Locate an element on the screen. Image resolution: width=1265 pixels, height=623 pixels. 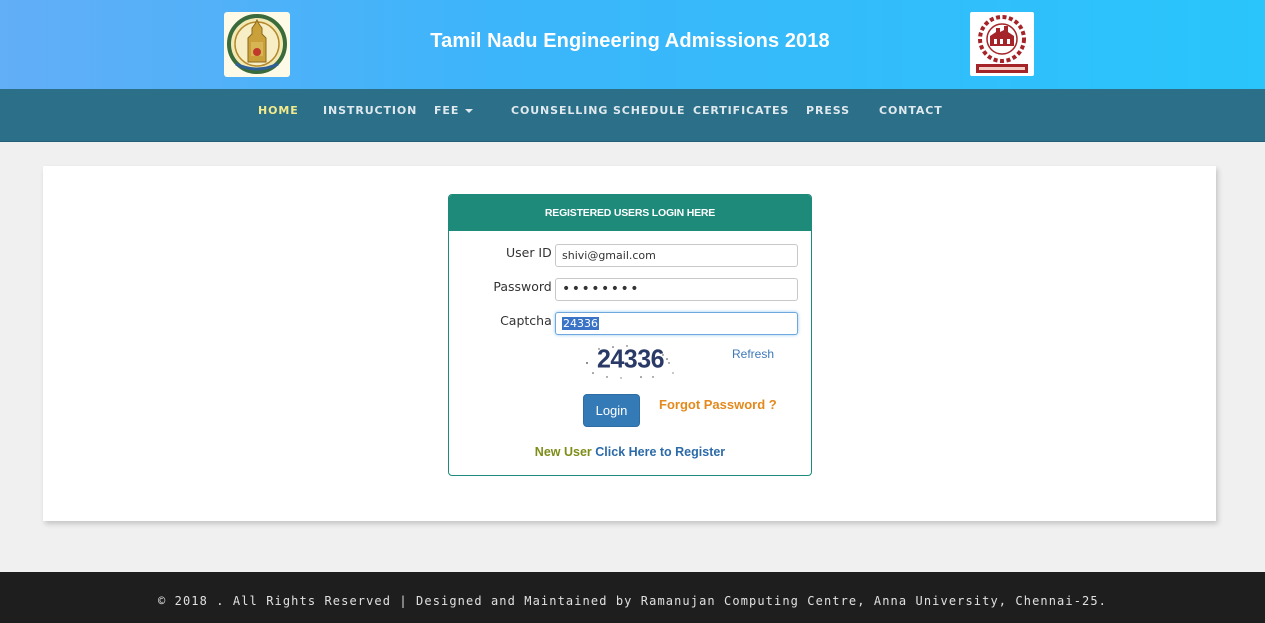
site-header: Tamil Nadu Engineering Admissions 2018 is located at coordinates (632, 44).